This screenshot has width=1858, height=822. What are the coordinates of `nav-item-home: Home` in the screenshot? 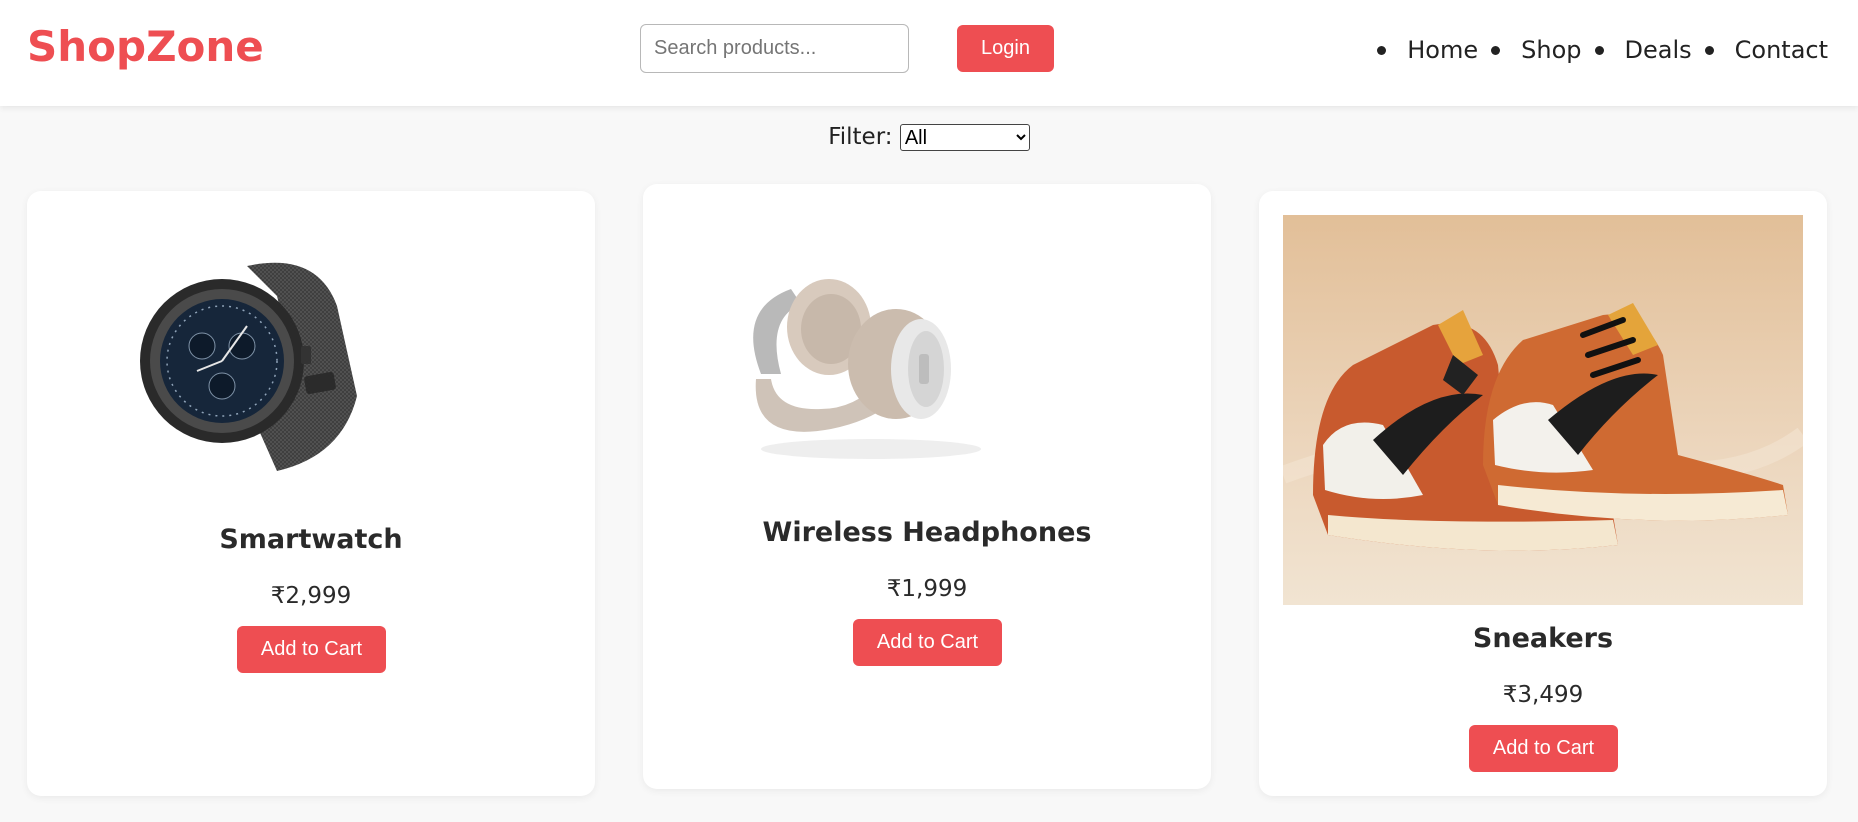 It's located at (1427, 50).